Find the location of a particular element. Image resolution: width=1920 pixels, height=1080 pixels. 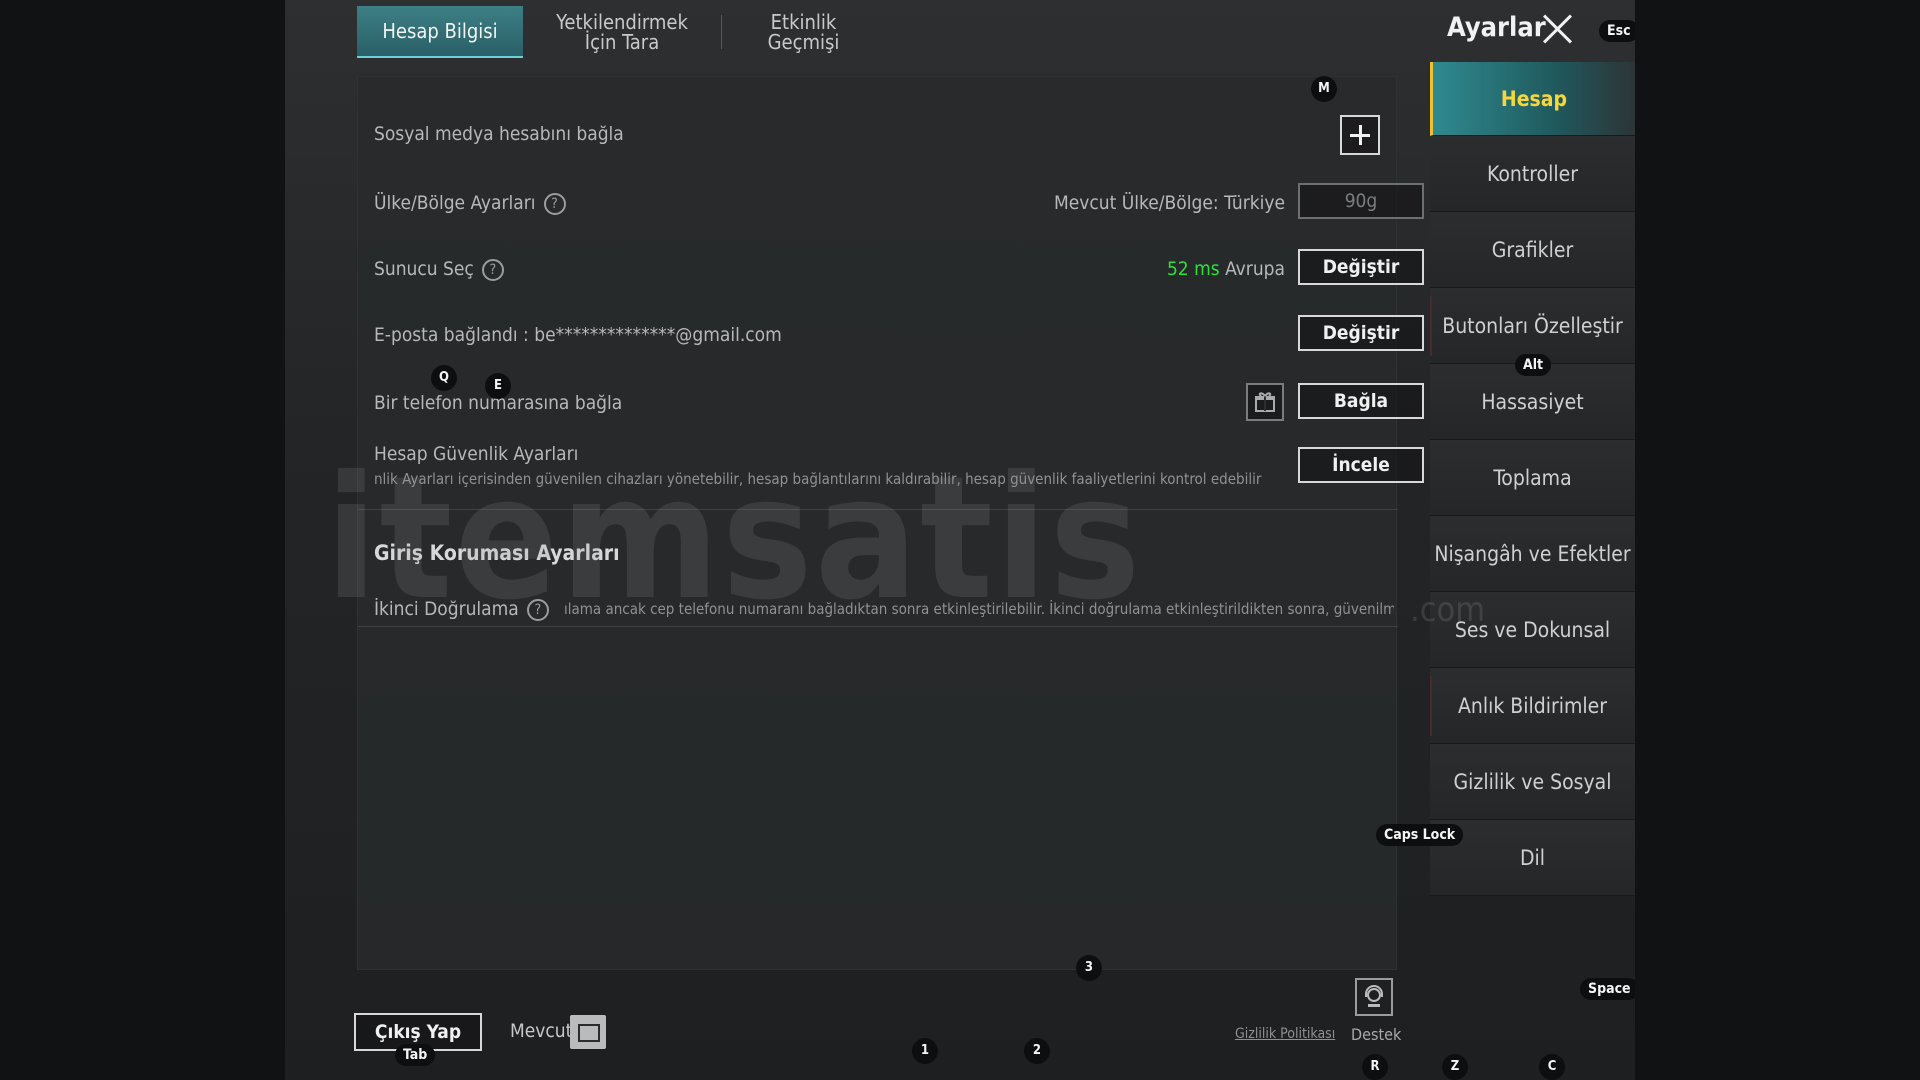

page-title: Ayarlar is located at coordinates (1496, 27).